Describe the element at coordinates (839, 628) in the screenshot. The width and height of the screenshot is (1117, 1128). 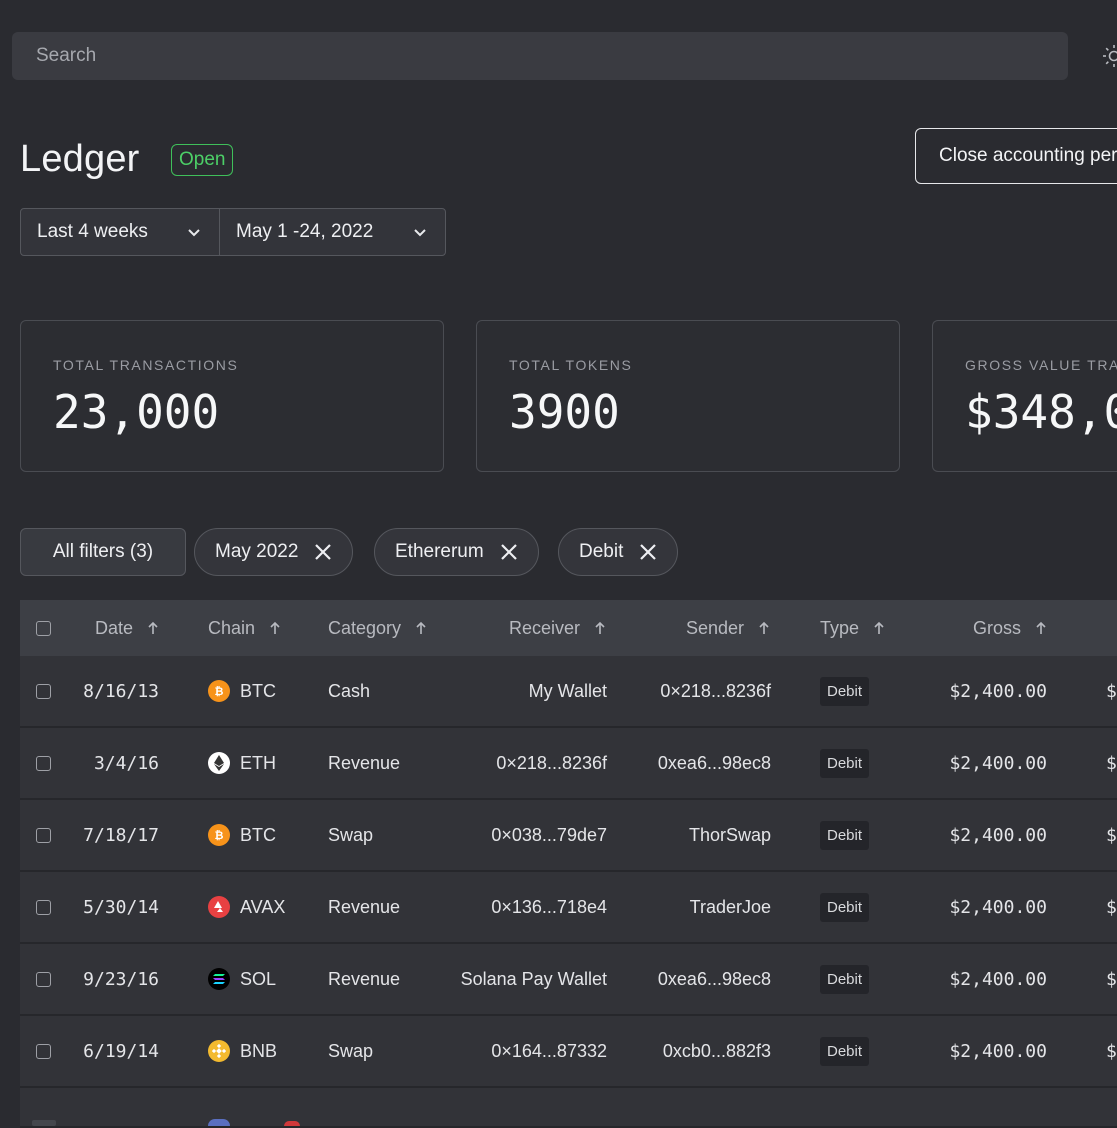
I see `column-label: Type` at that location.